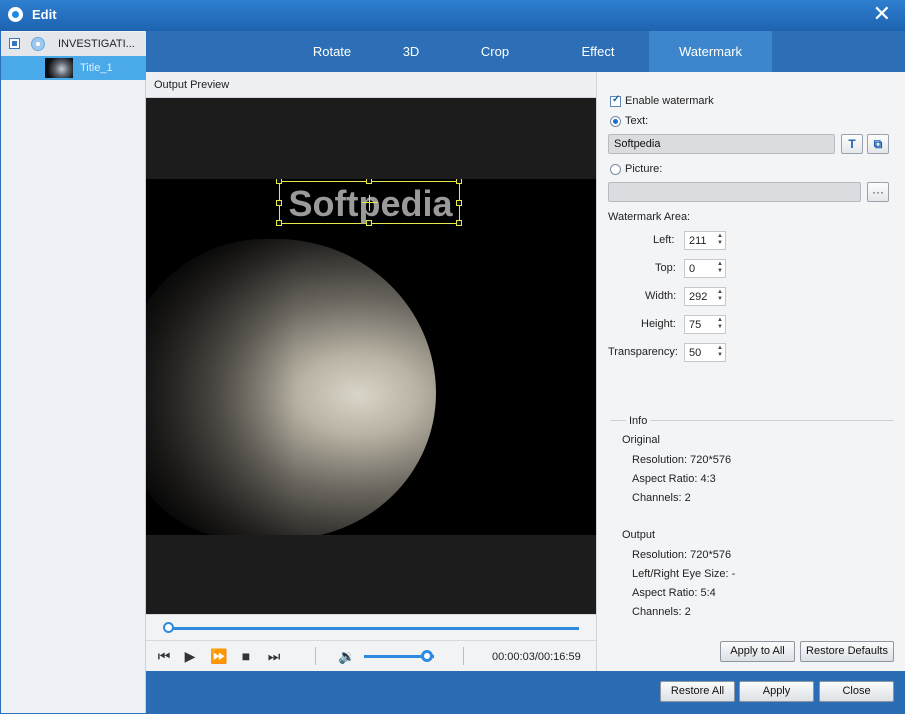  Describe the element at coordinates (169, 627) in the screenshot. I see `seek-knob` at that location.